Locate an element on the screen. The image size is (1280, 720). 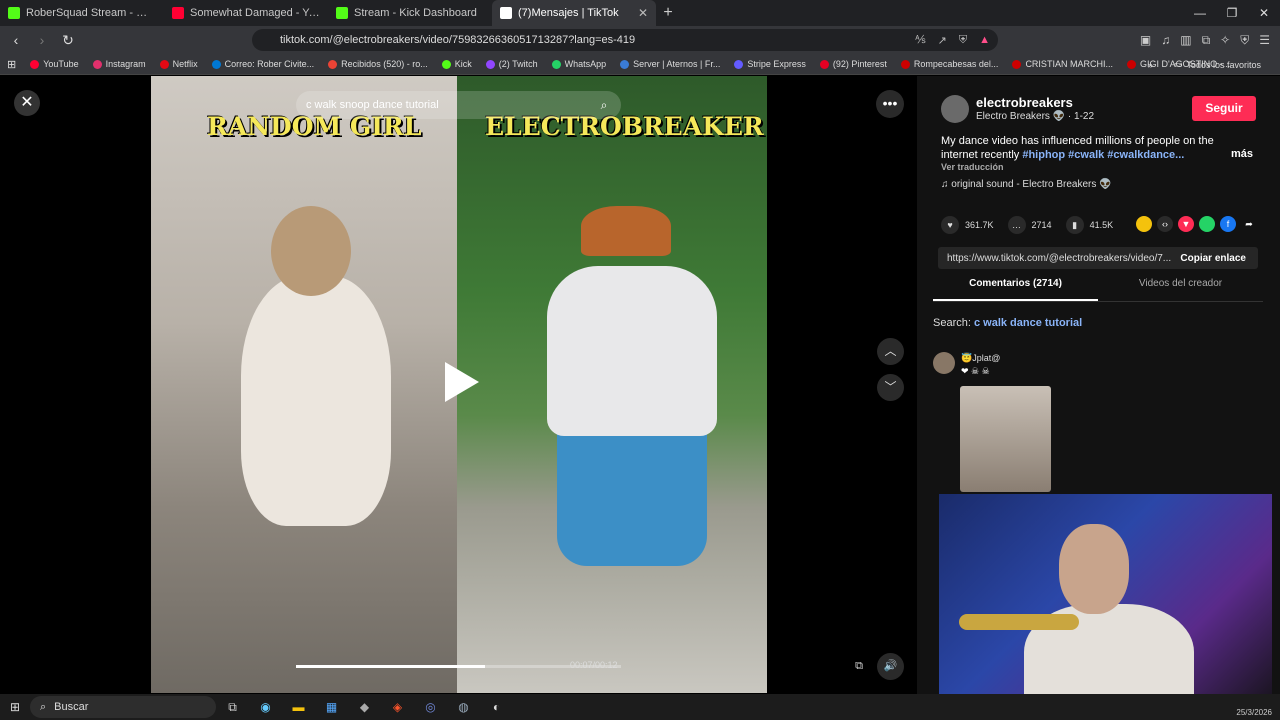
brave-icon: ◈ is located at coordinates (397, 707).